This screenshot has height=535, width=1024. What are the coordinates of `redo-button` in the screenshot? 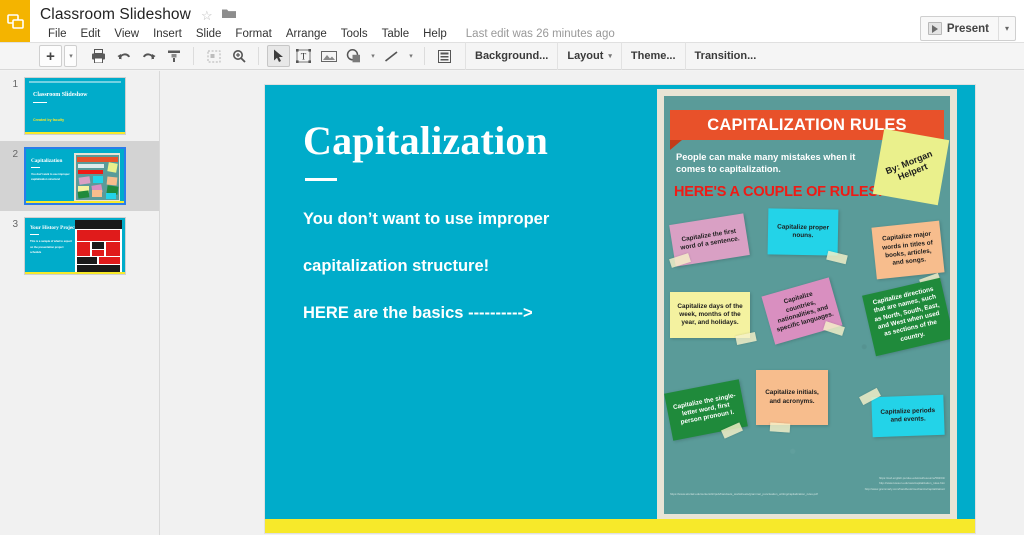 It's located at (148, 56).